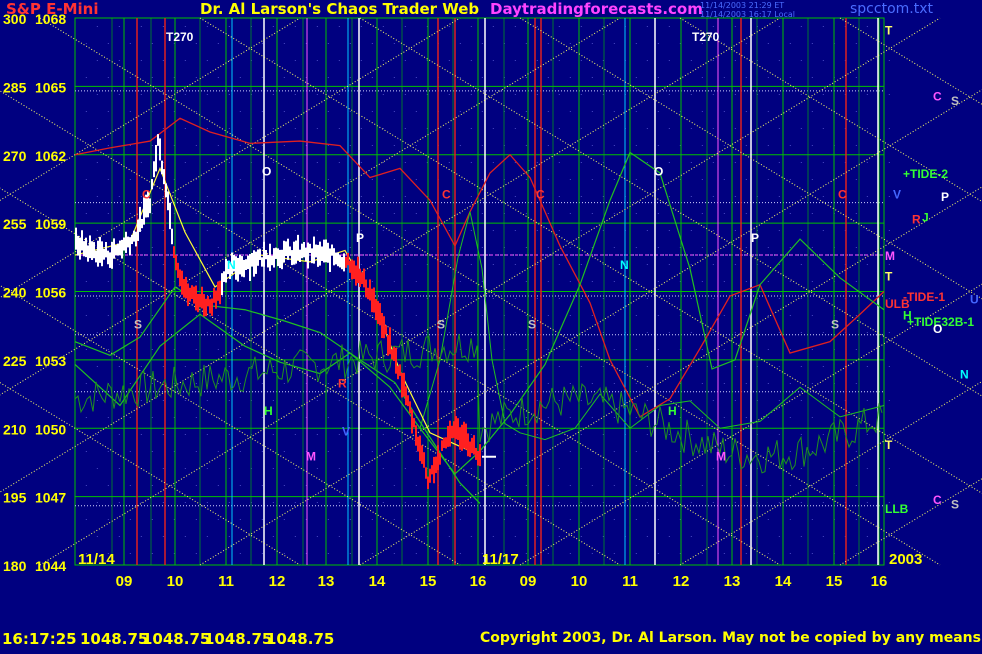 This screenshot has width=982, height=654. I want to click on y-tick-label-price: 1062, so click(50, 156).